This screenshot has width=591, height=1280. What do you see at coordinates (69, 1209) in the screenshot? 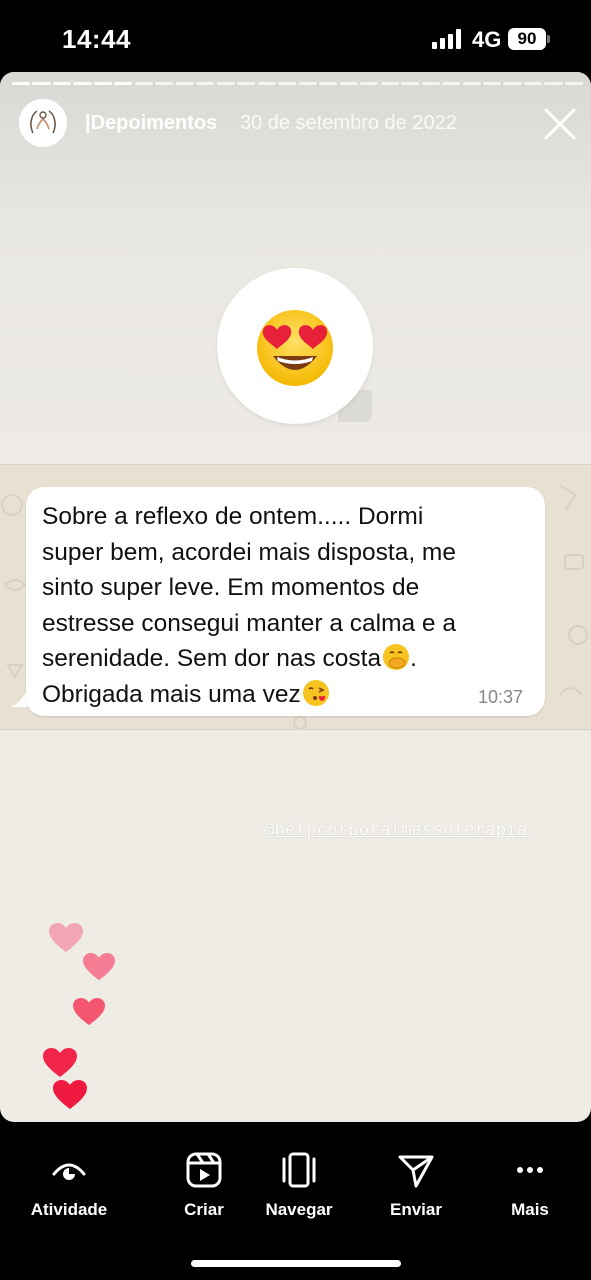
I see `nav-activity-label: Atividade` at bounding box center [69, 1209].